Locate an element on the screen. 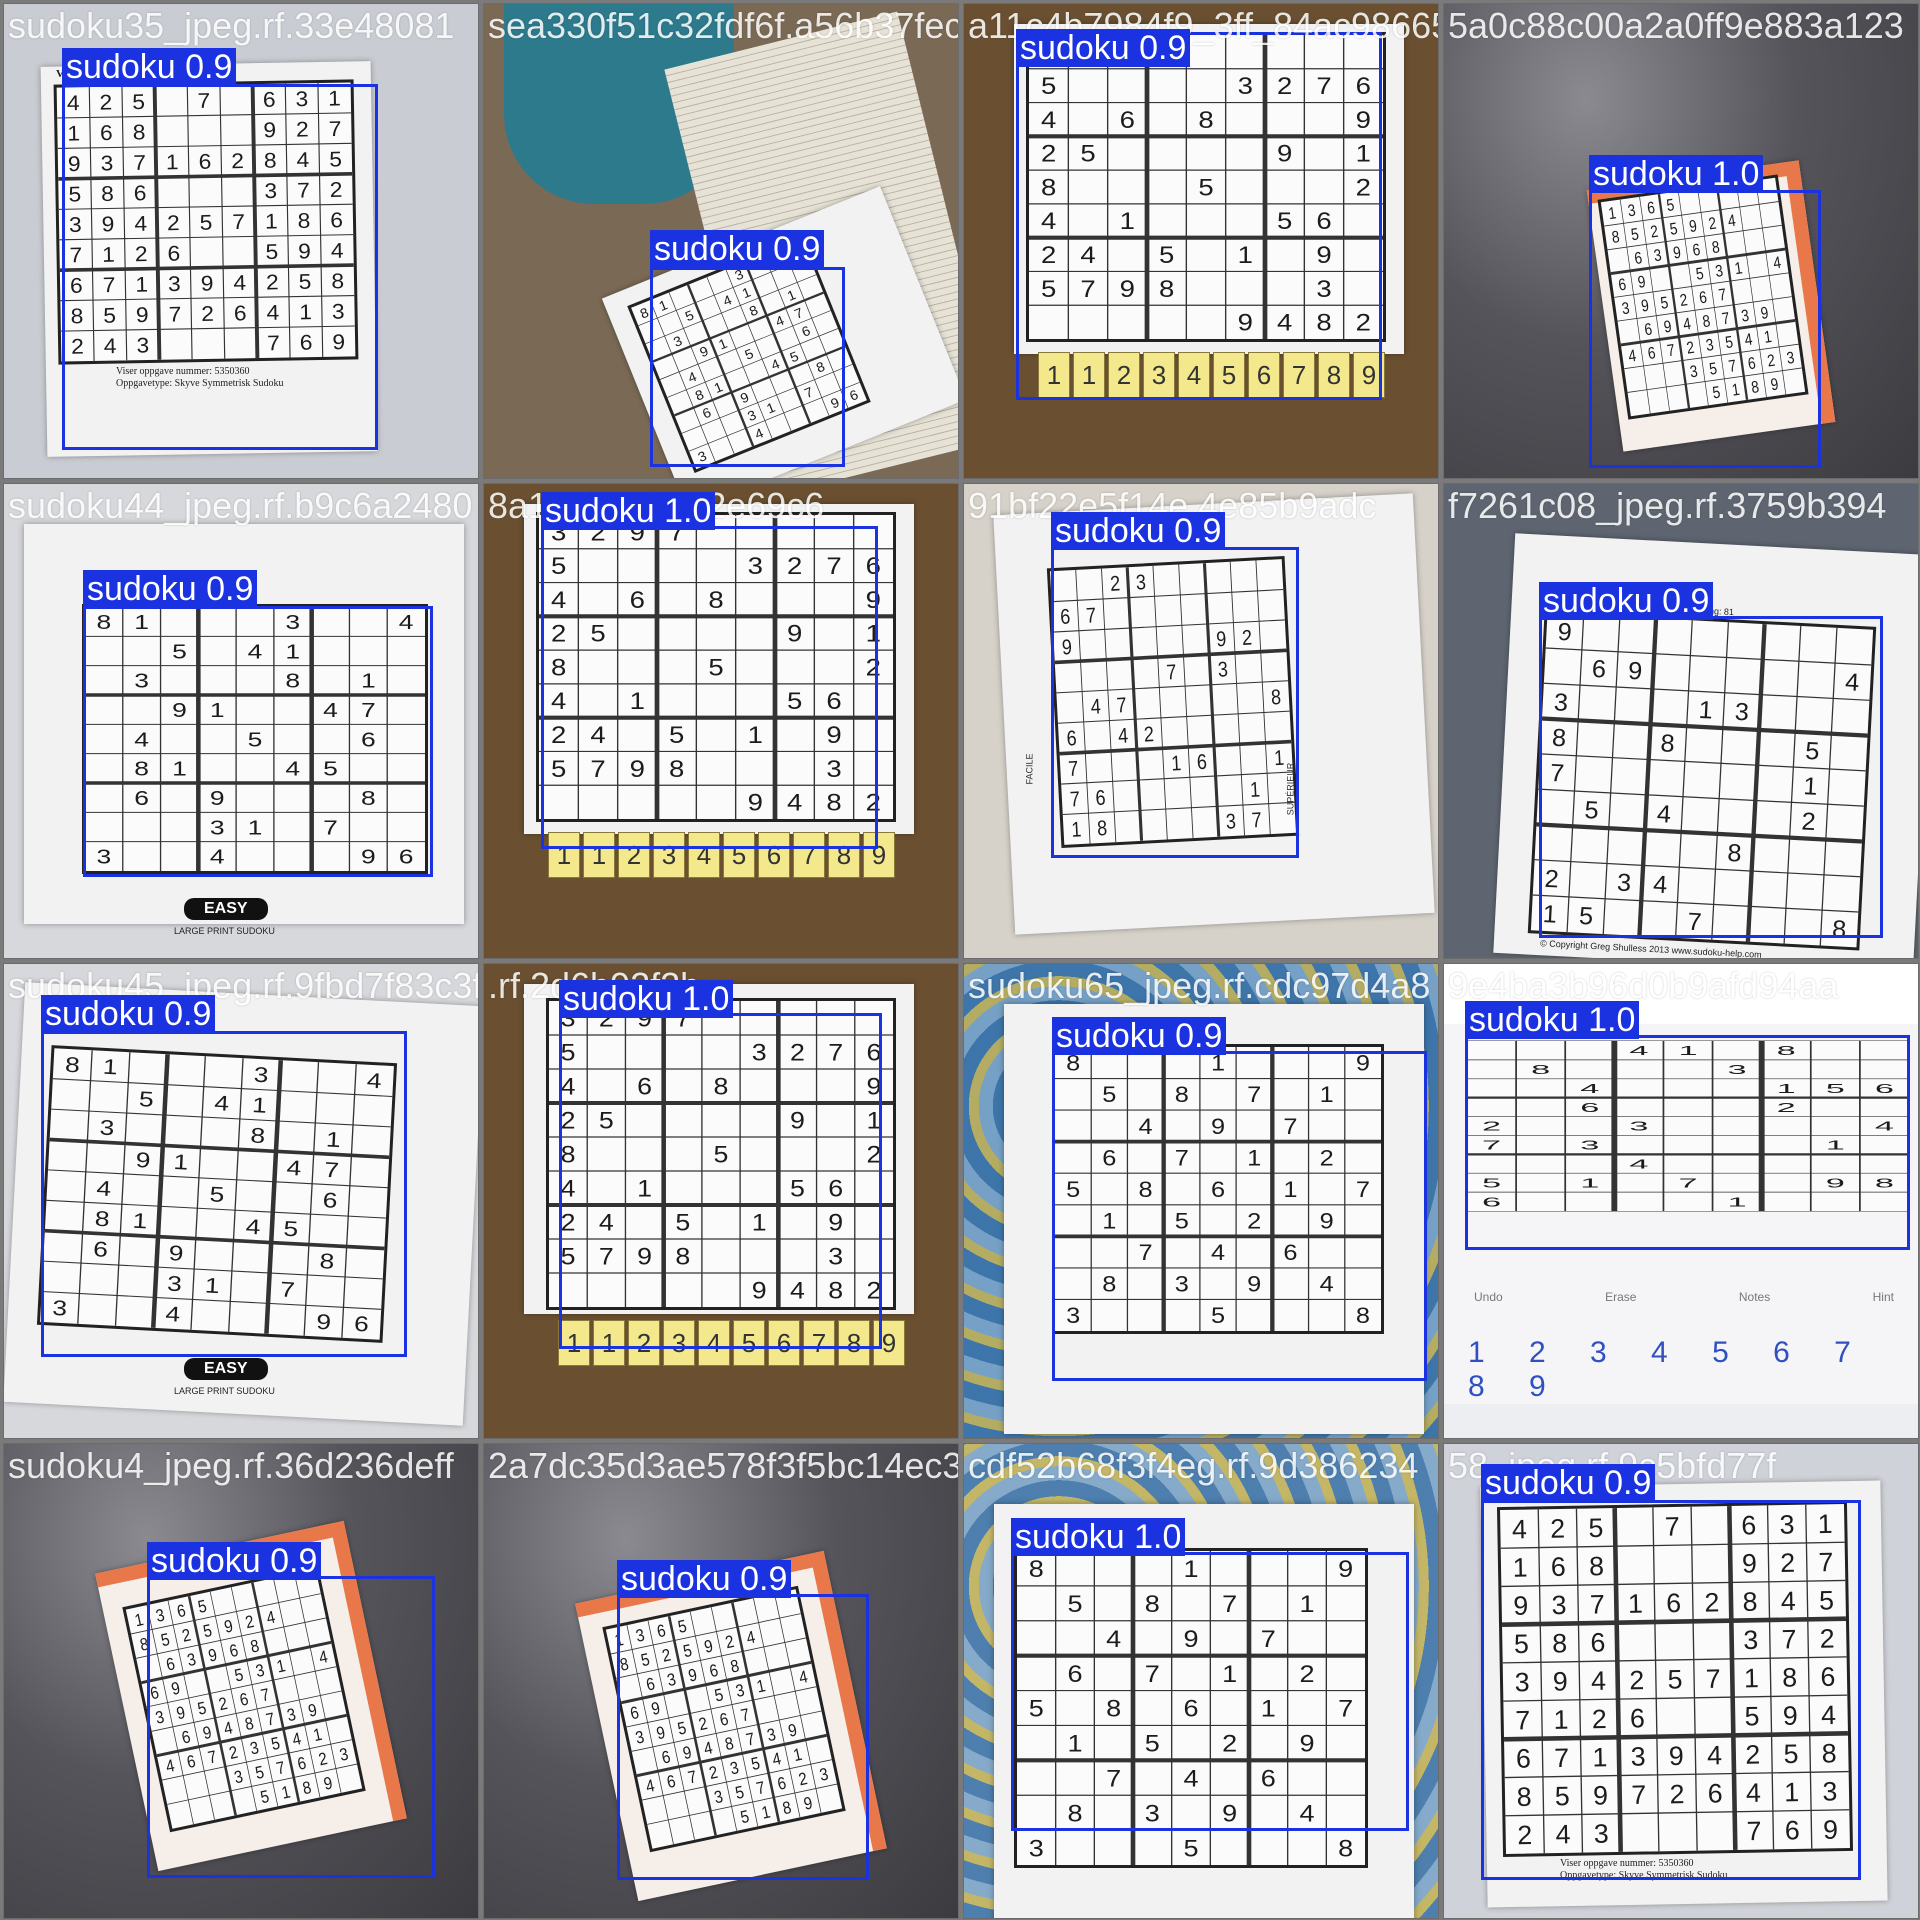 This screenshot has width=1920, height=1920. android-nav-bar is located at coordinates (1681, 1421).